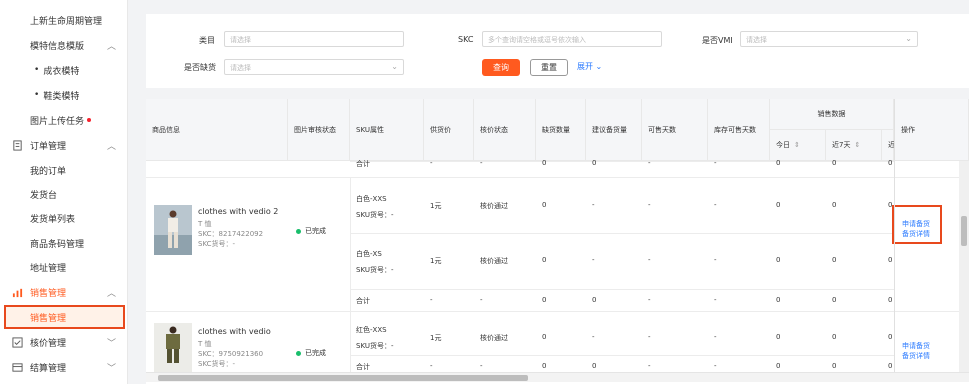 Image resolution: width=969 pixels, height=384 pixels. I want to click on horizontal-scrollbar, so click(557, 377).